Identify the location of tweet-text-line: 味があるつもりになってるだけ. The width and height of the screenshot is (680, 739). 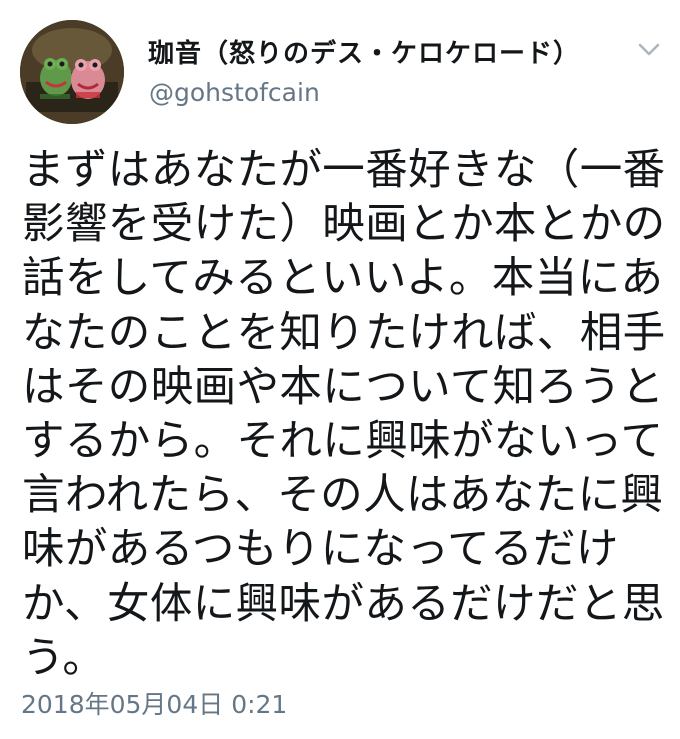
(320, 550).